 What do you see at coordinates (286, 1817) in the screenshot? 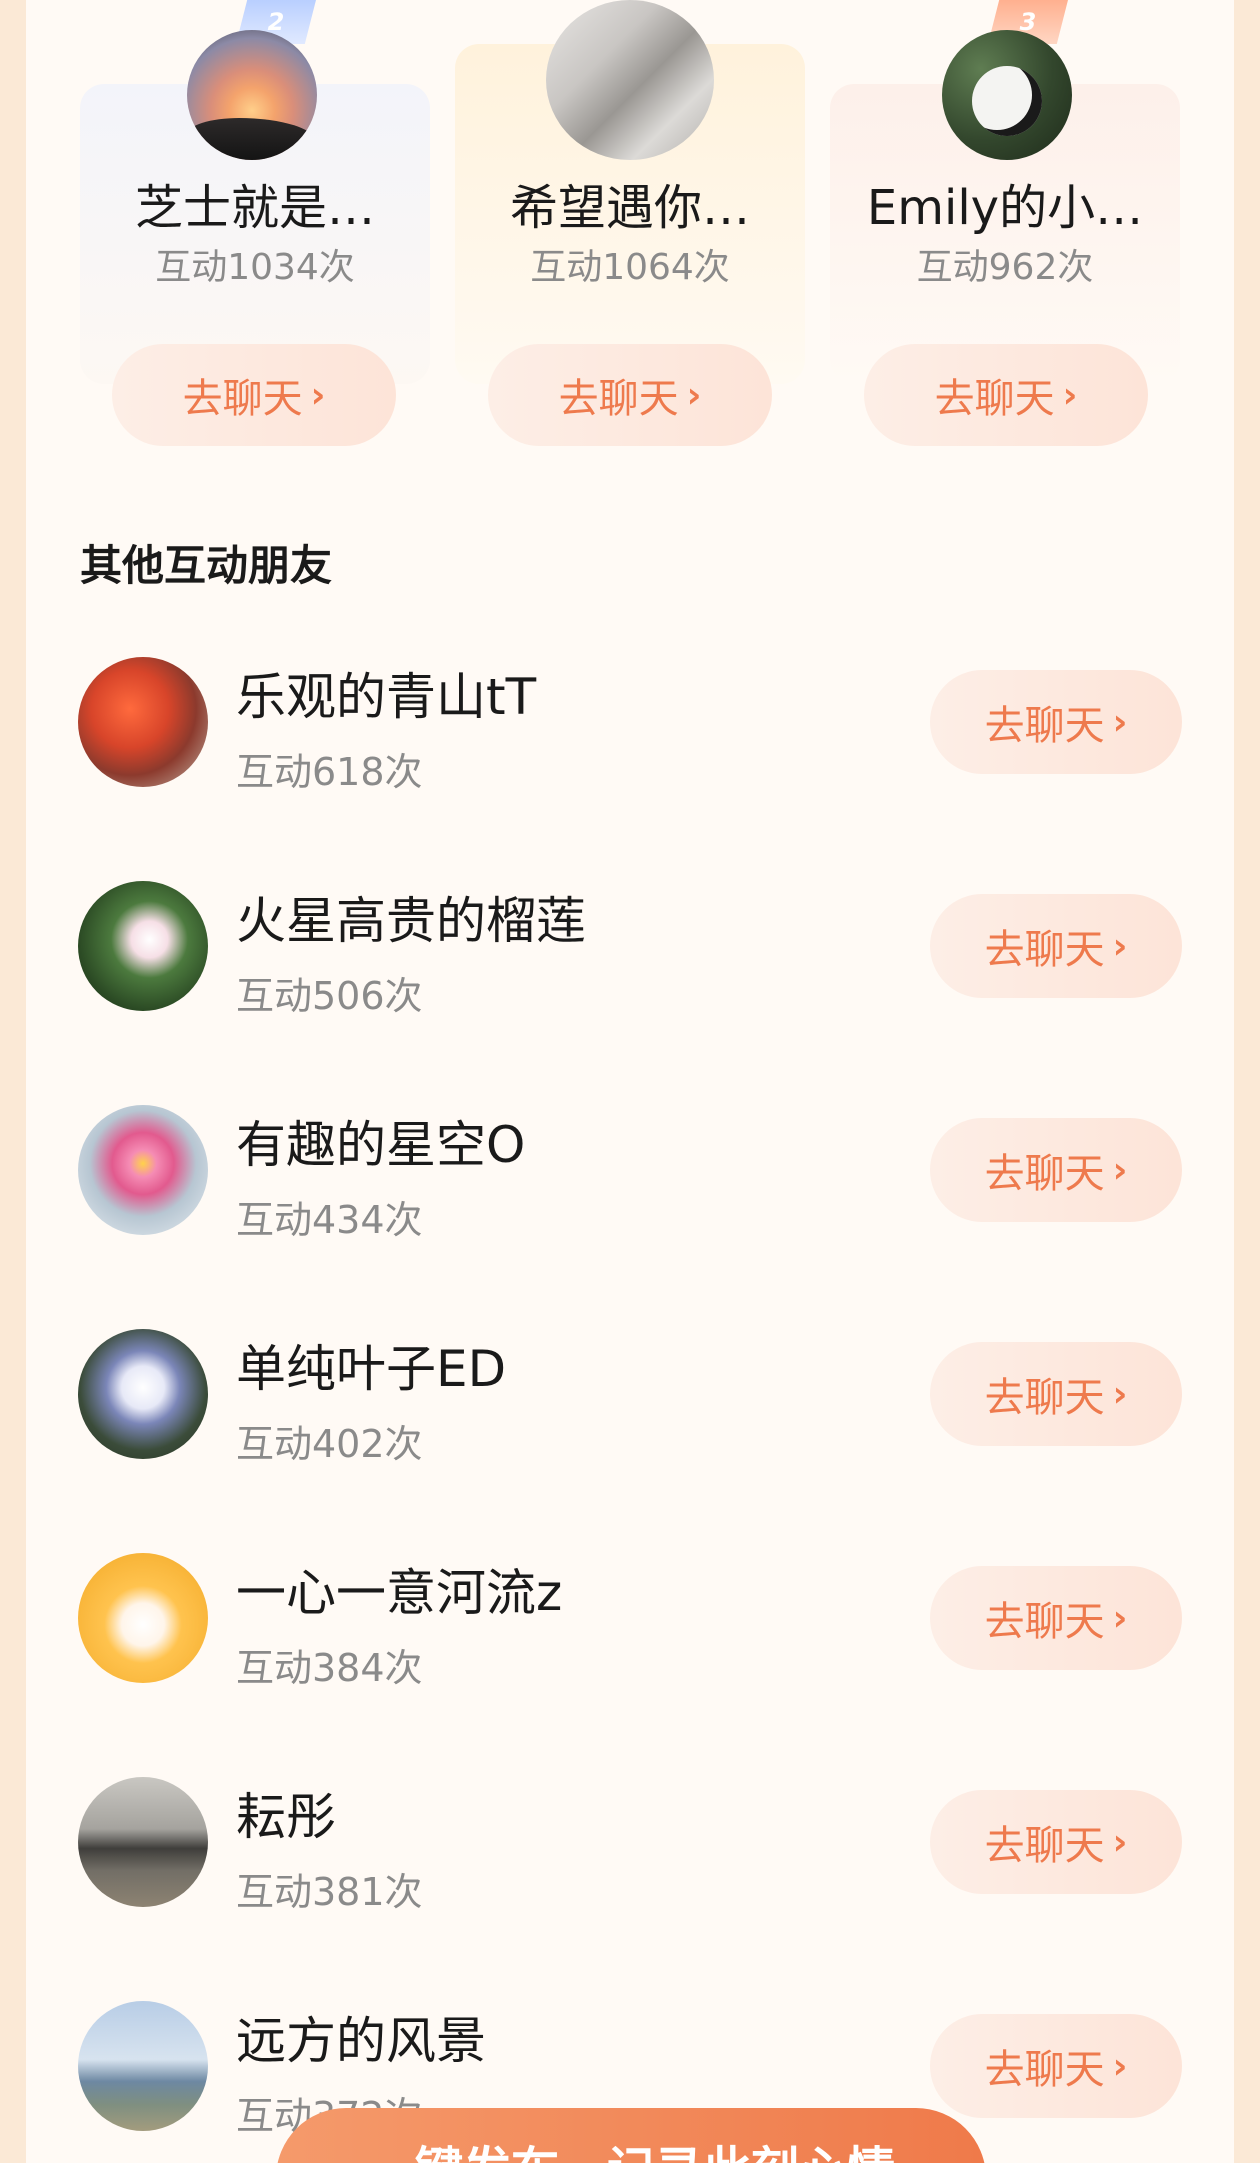
I see `friend-name: 耘彤` at bounding box center [286, 1817].